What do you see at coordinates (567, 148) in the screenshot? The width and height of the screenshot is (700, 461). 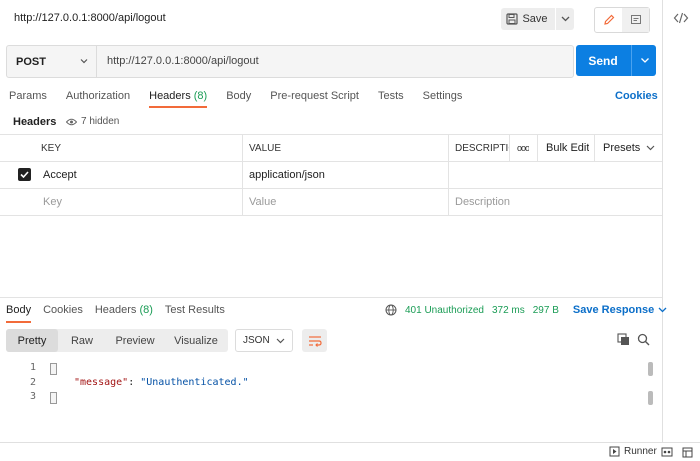 I see `bulk-edit-button: Bulk Edit` at bounding box center [567, 148].